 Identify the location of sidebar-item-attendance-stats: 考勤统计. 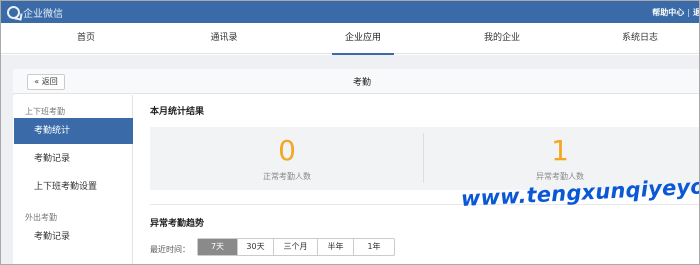
(73, 131).